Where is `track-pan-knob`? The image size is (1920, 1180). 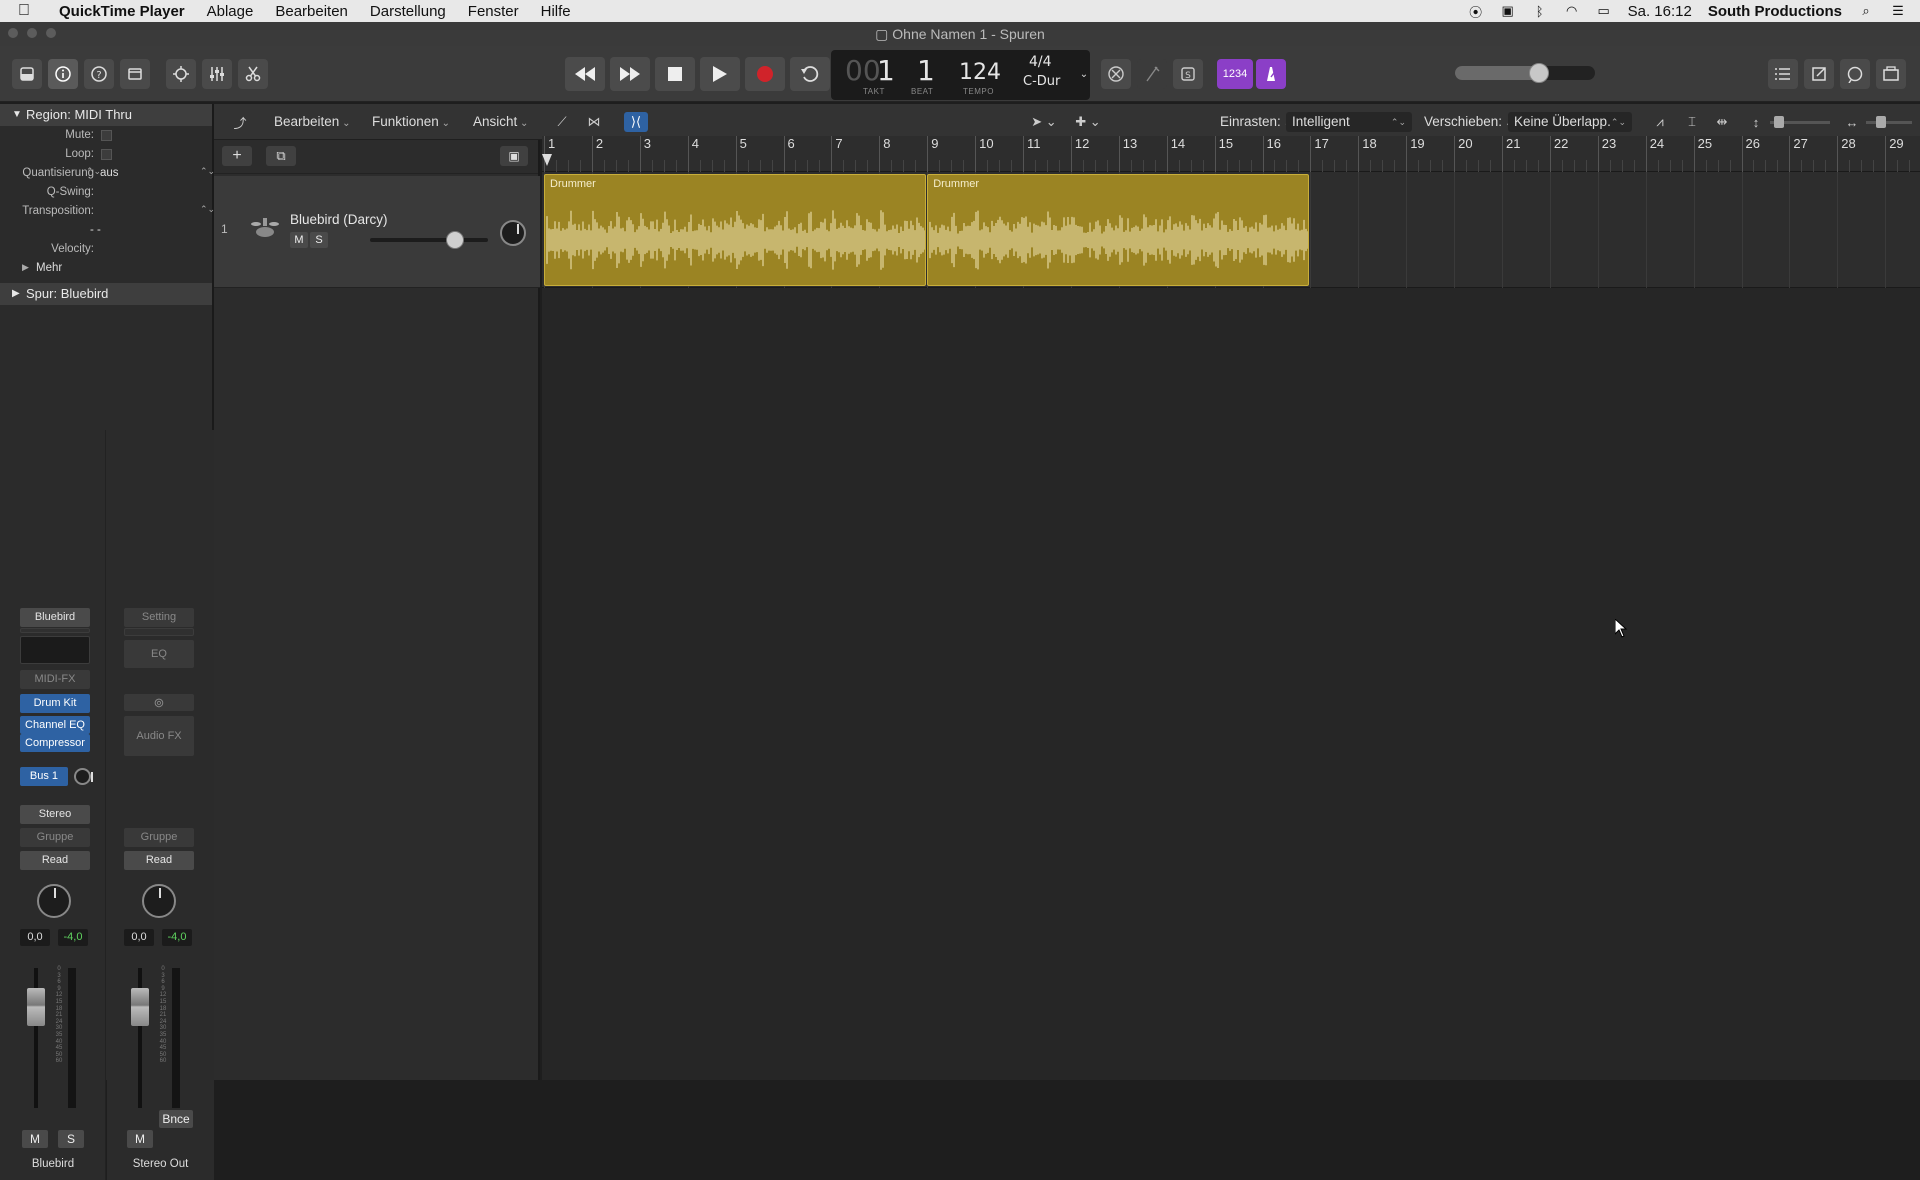 track-pan-knob is located at coordinates (513, 233).